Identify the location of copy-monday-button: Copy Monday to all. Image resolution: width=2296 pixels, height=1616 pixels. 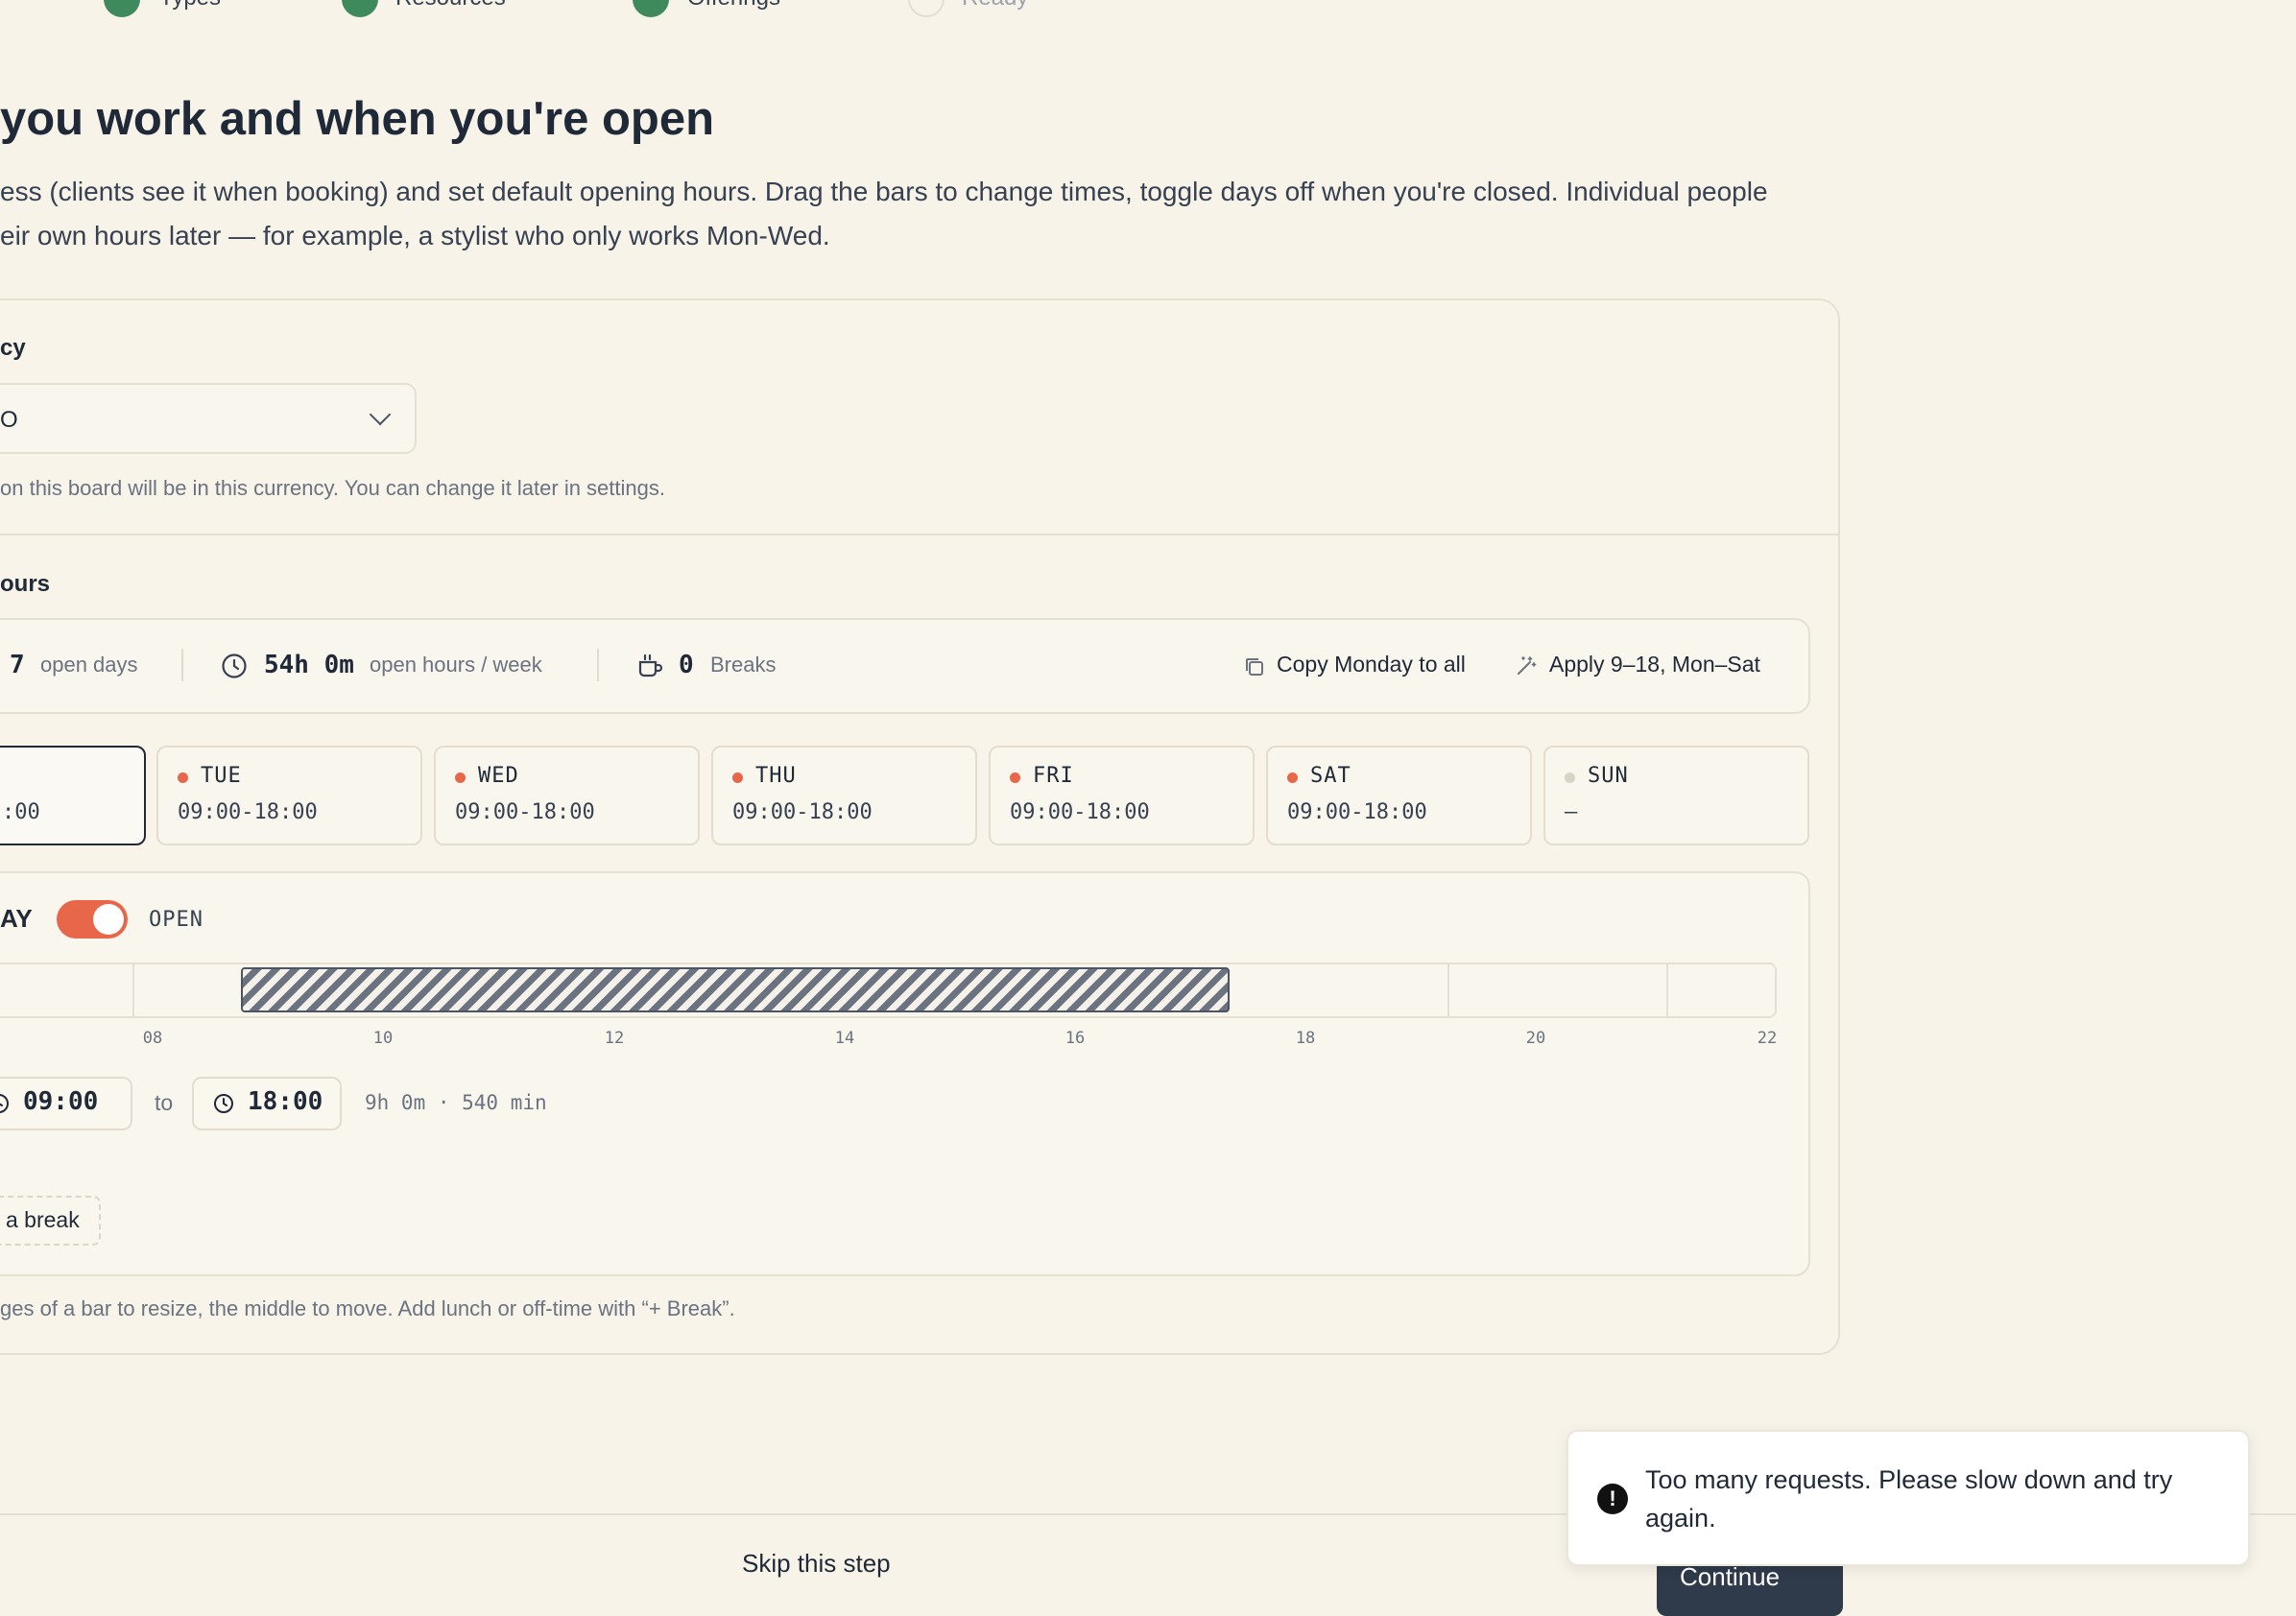
(1371, 664).